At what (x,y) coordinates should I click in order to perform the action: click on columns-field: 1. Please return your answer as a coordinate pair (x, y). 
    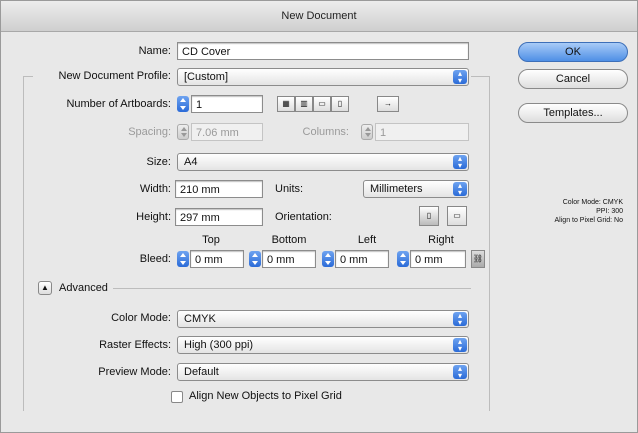
    Looking at the image, I should click on (422, 132).